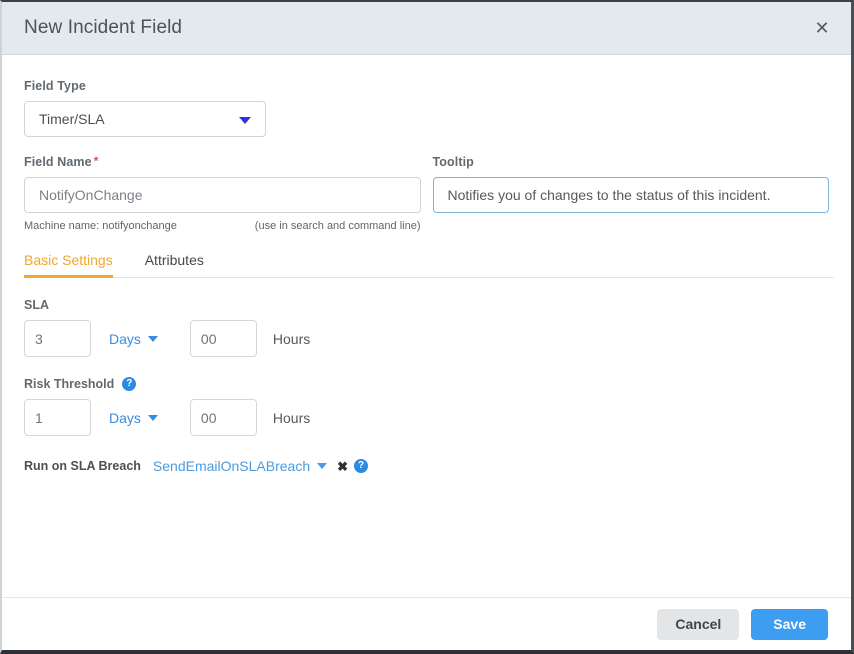  Describe the element at coordinates (222, 162) in the screenshot. I see `field-name-label: Field Name *` at that location.